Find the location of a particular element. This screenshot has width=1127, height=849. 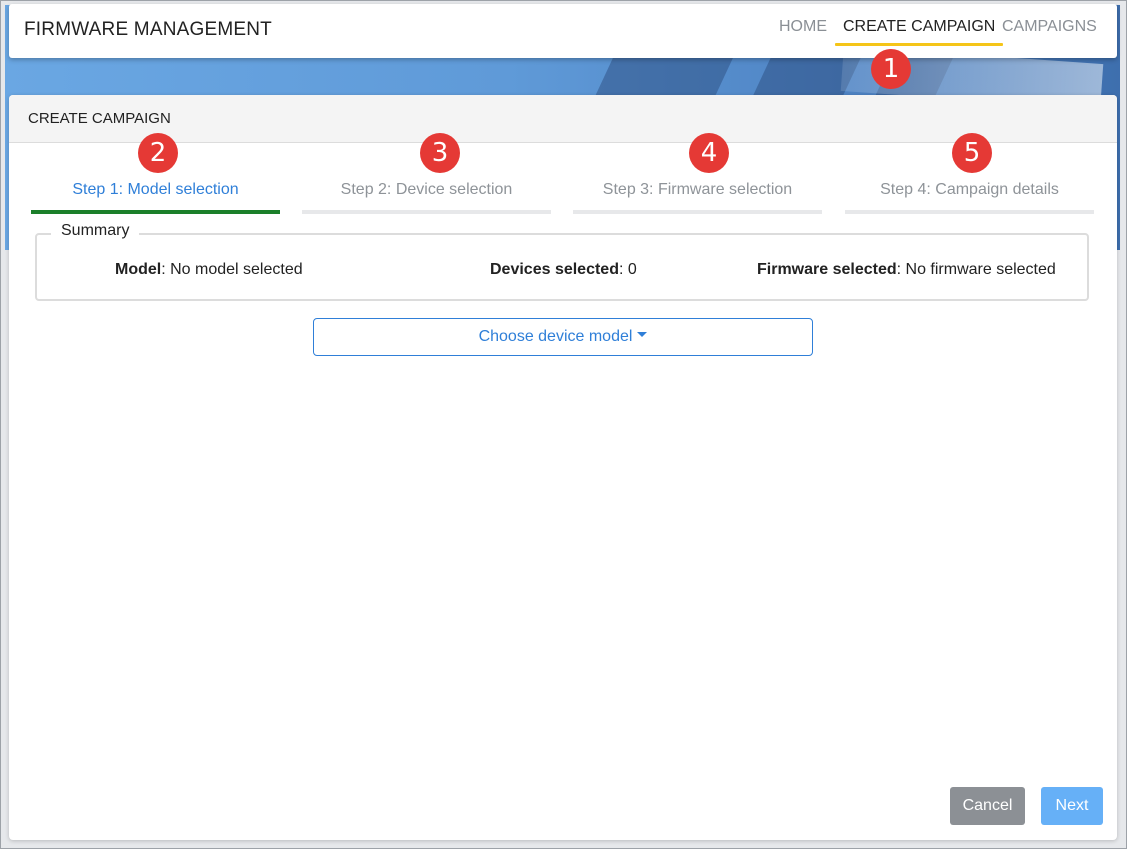

step-device-selection: Step 2: Device selection is located at coordinates (426, 197).